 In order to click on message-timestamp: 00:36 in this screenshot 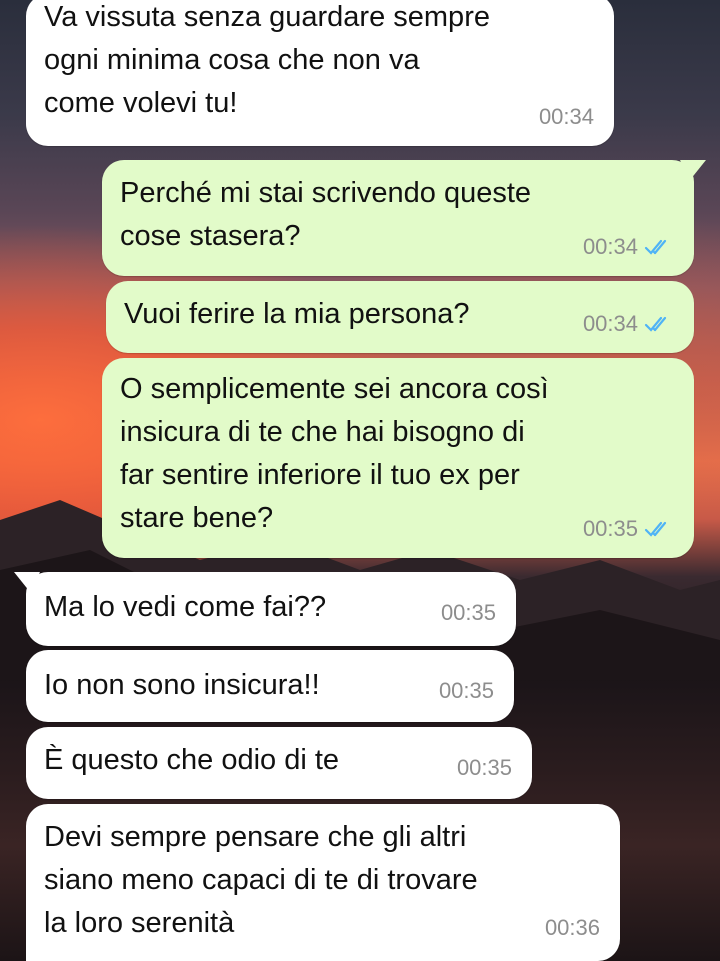, I will do `click(572, 927)`.